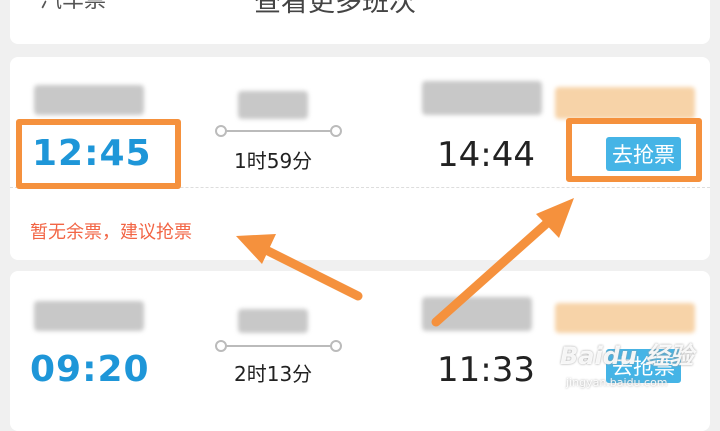 This screenshot has height=431, width=720. What do you see at coordinates (90, 369) in the screenshot?
I see `depart-time: 09:20` at bounding box center [90, 369].